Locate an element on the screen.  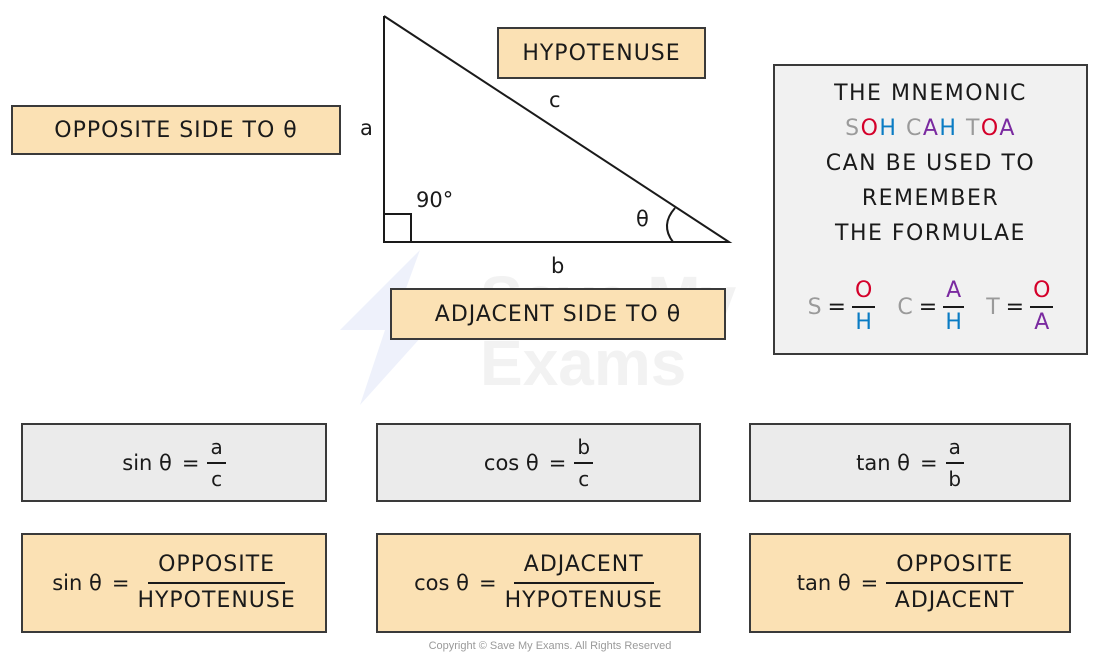
side-a-label: a is located at coordinates (366, 128).